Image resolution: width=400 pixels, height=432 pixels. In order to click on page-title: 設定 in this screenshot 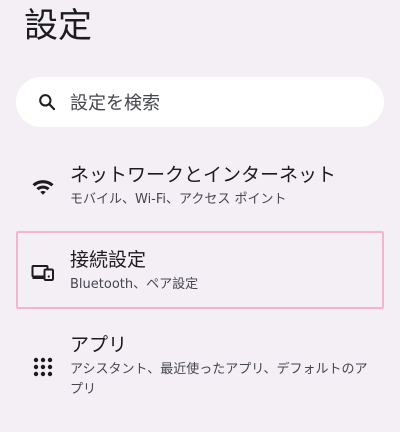, I will do `click(58, 26)`.